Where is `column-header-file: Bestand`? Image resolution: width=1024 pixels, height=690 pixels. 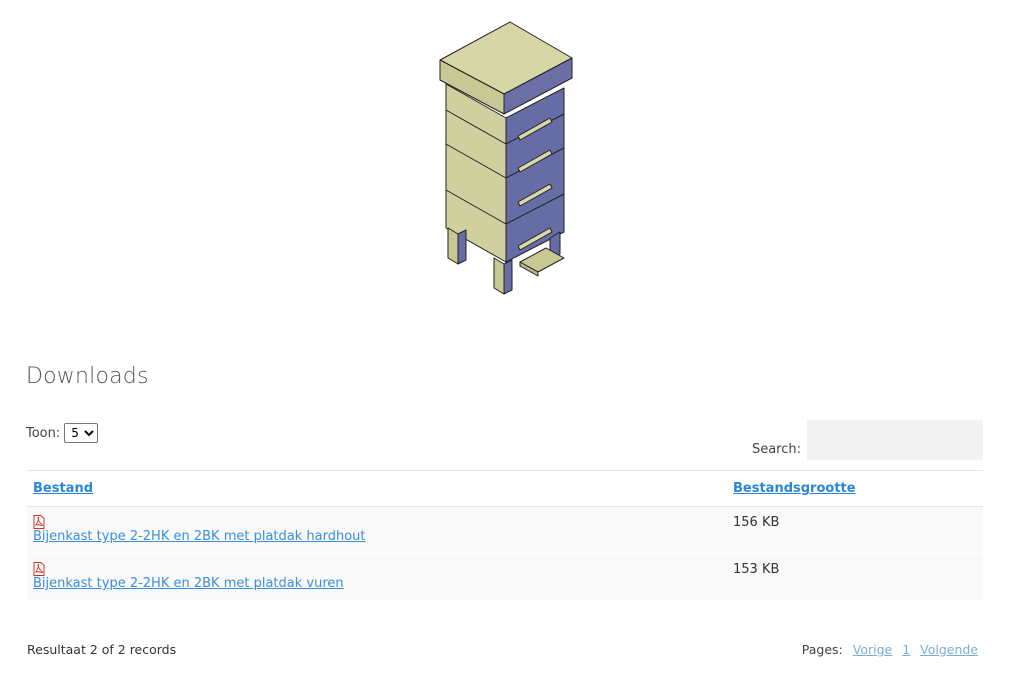 column-header-file: Bestand is located at coordinates (377, 488).